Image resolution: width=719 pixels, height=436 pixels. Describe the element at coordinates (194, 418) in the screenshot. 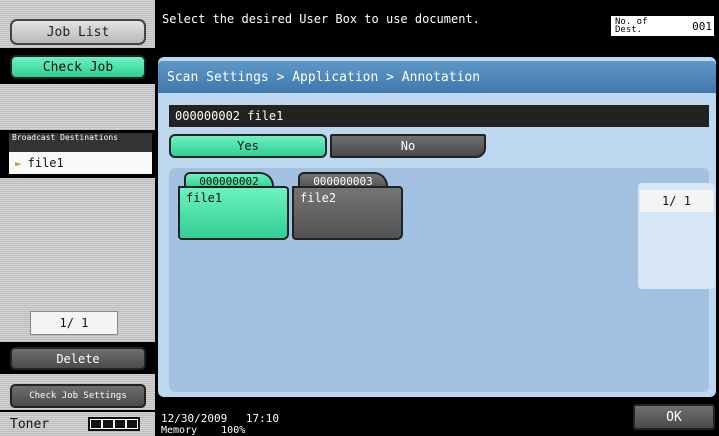

I see `status-date: 12/30/2009` at that location.